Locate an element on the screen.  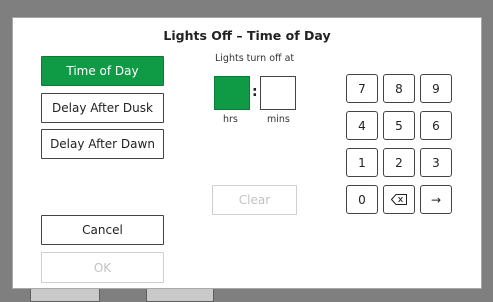
minutes-label: mins is located at coordinates (278, 119).